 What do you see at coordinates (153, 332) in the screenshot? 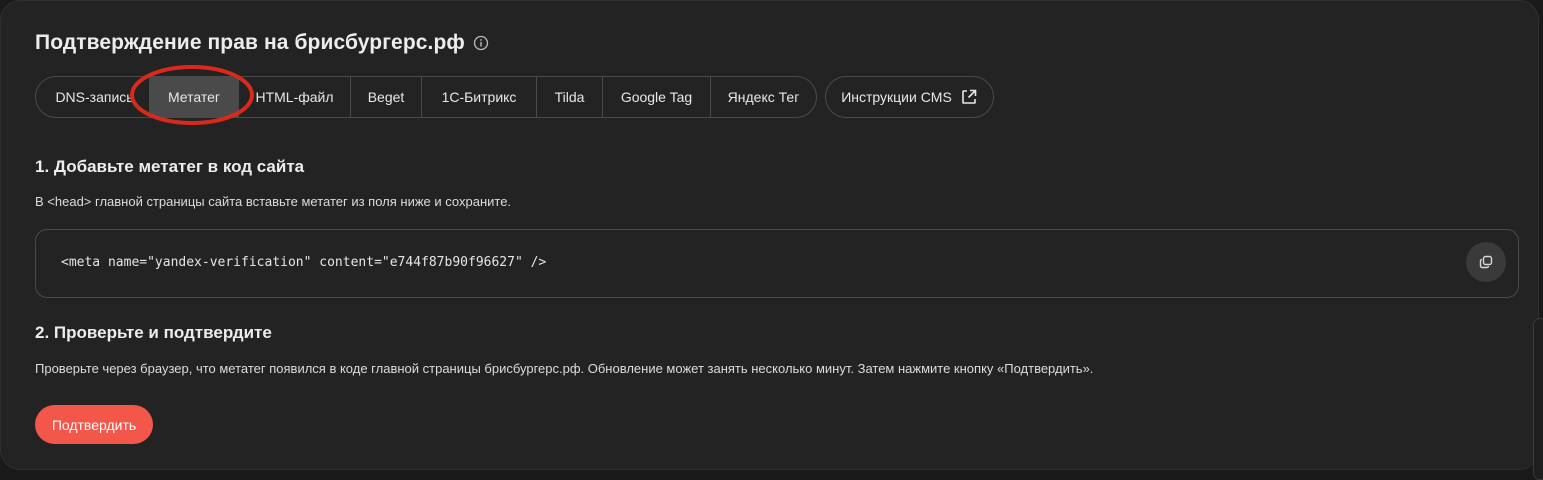
I see `step2-heading: 2. Проверьте и подтвердите` at bounding box center [153, 332].